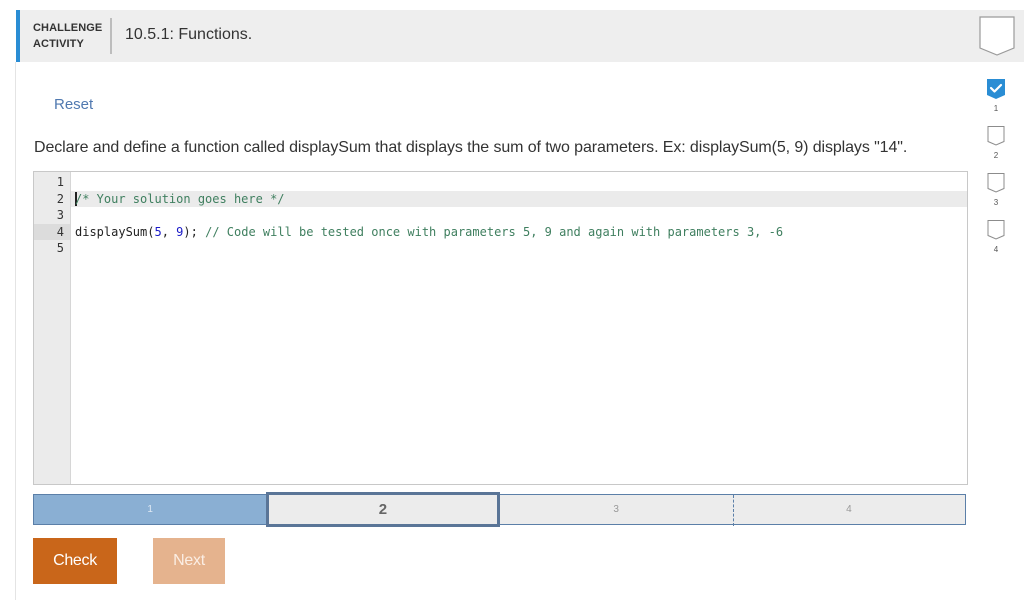 The height and width of the screenshot is (600, 1024). I want to click on checkmark-shield-icon, so click(996, 89).